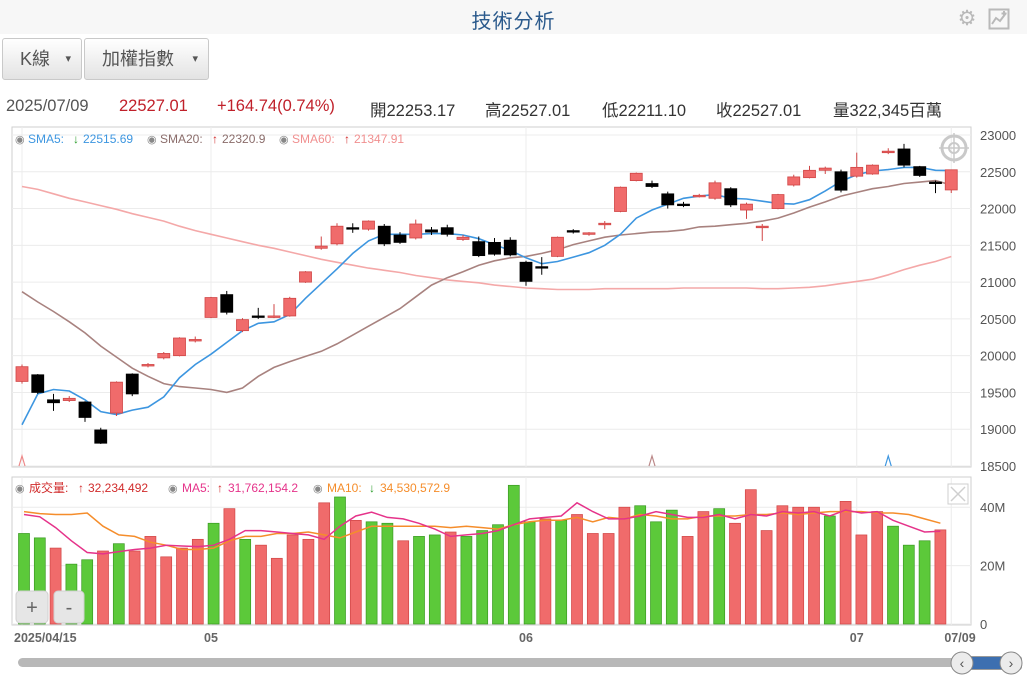 The image size is (1027, 676). Describe the element at coordinates (108, 139) in the screenshot. I see `sma5-value: 22515.69` at that location.